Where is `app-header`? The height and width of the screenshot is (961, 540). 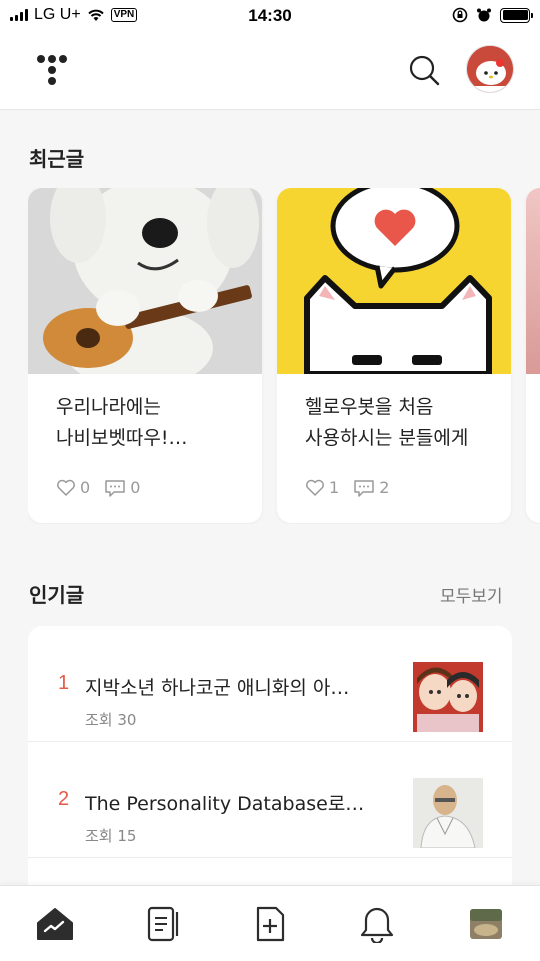
app-header is located at coordinates (270, 71).